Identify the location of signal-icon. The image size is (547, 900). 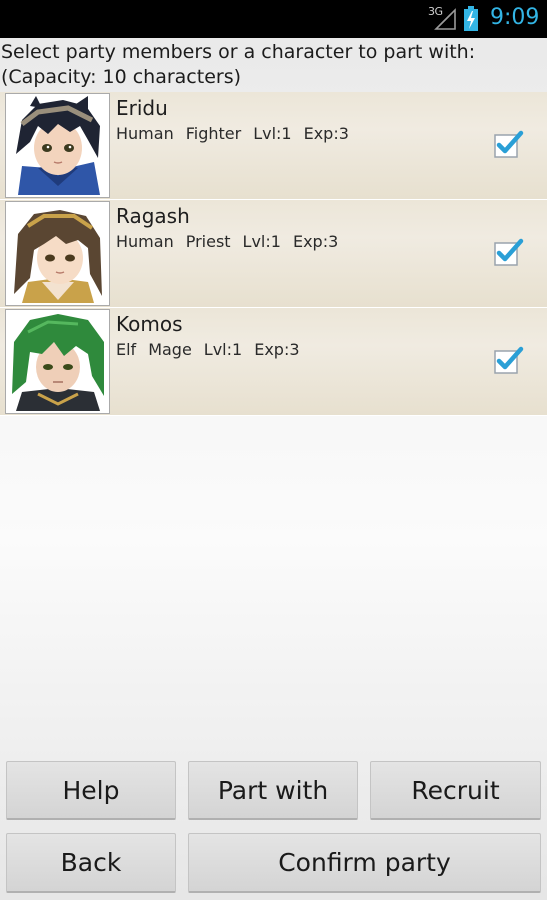
(445, 19).